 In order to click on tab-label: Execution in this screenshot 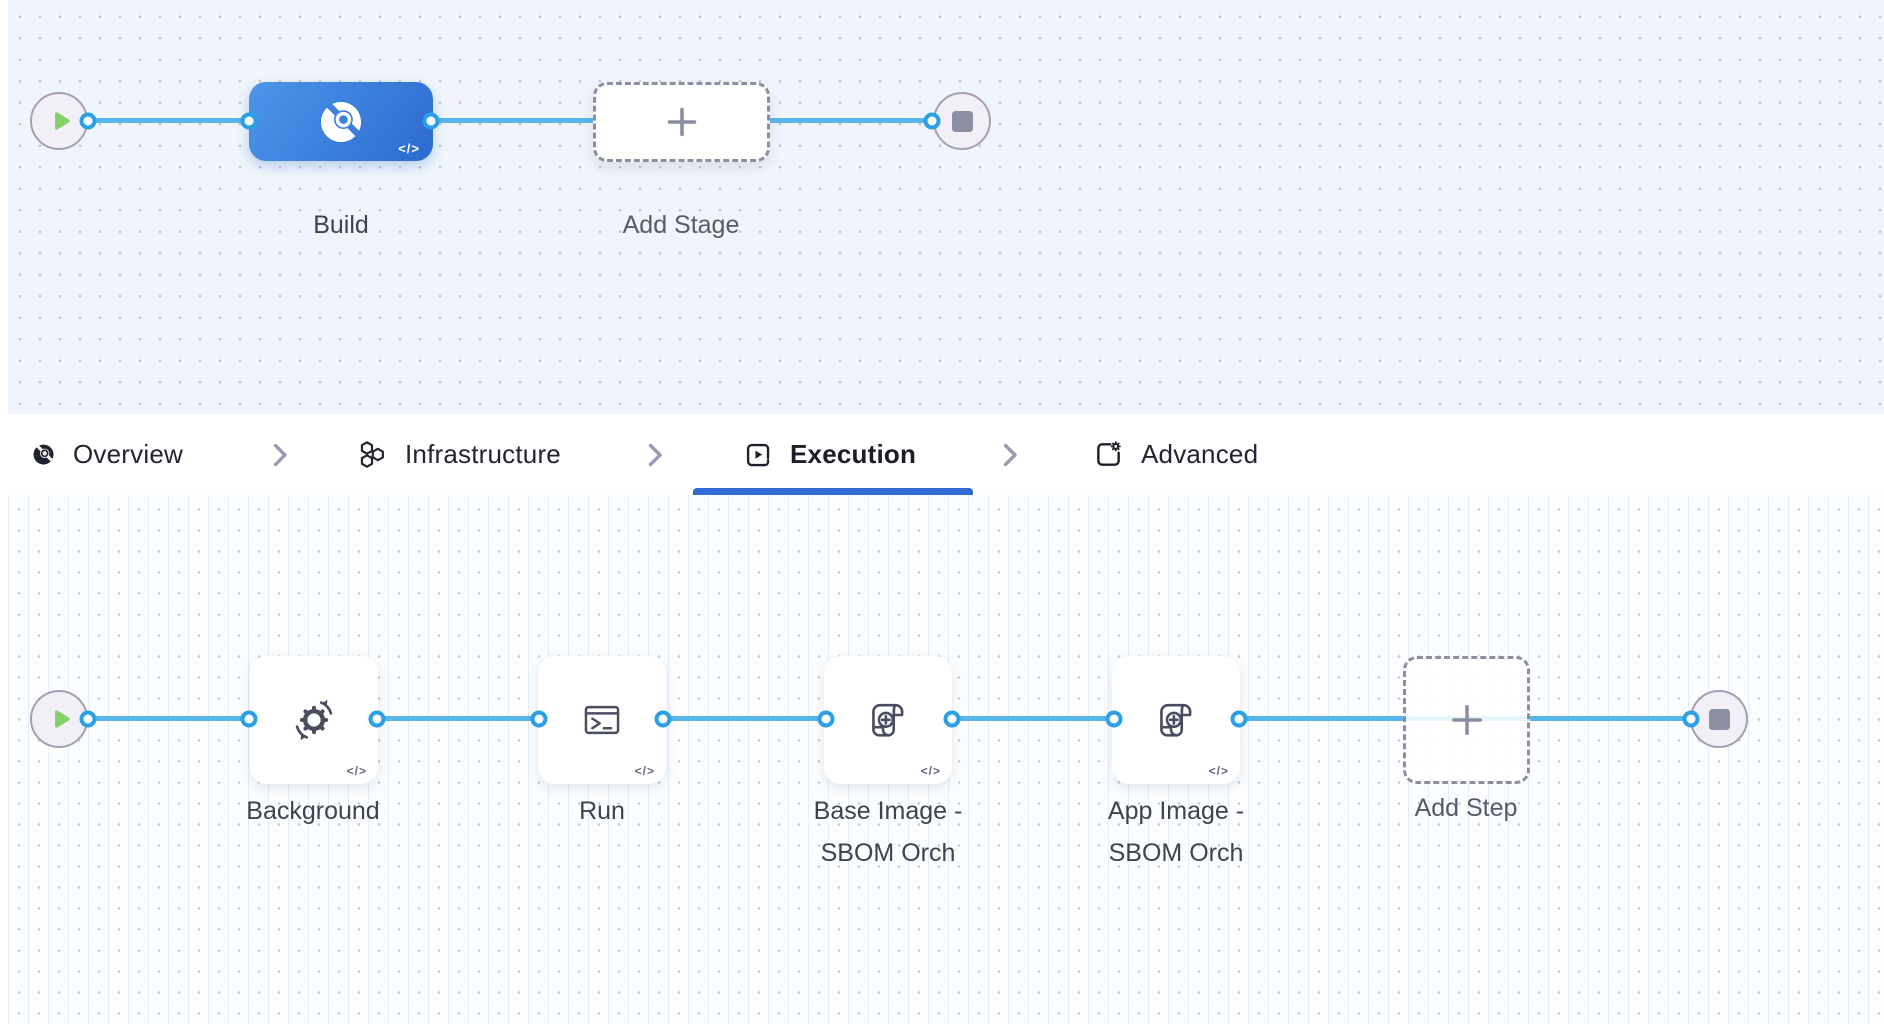, I will do `click(853, 454)`.